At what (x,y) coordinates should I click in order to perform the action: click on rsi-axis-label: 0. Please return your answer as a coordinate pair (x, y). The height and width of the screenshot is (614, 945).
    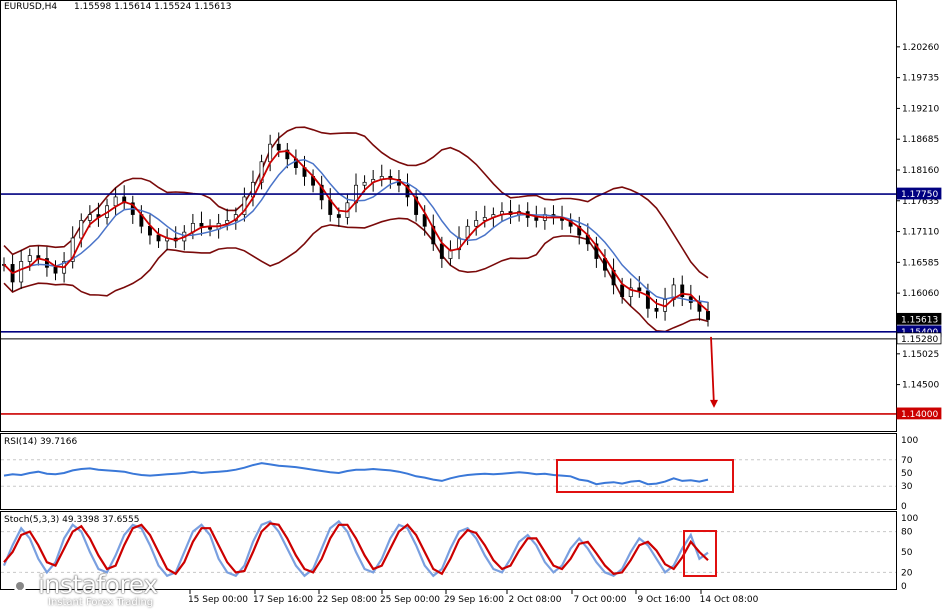
    Looking at the image, I should click on (904, 507).